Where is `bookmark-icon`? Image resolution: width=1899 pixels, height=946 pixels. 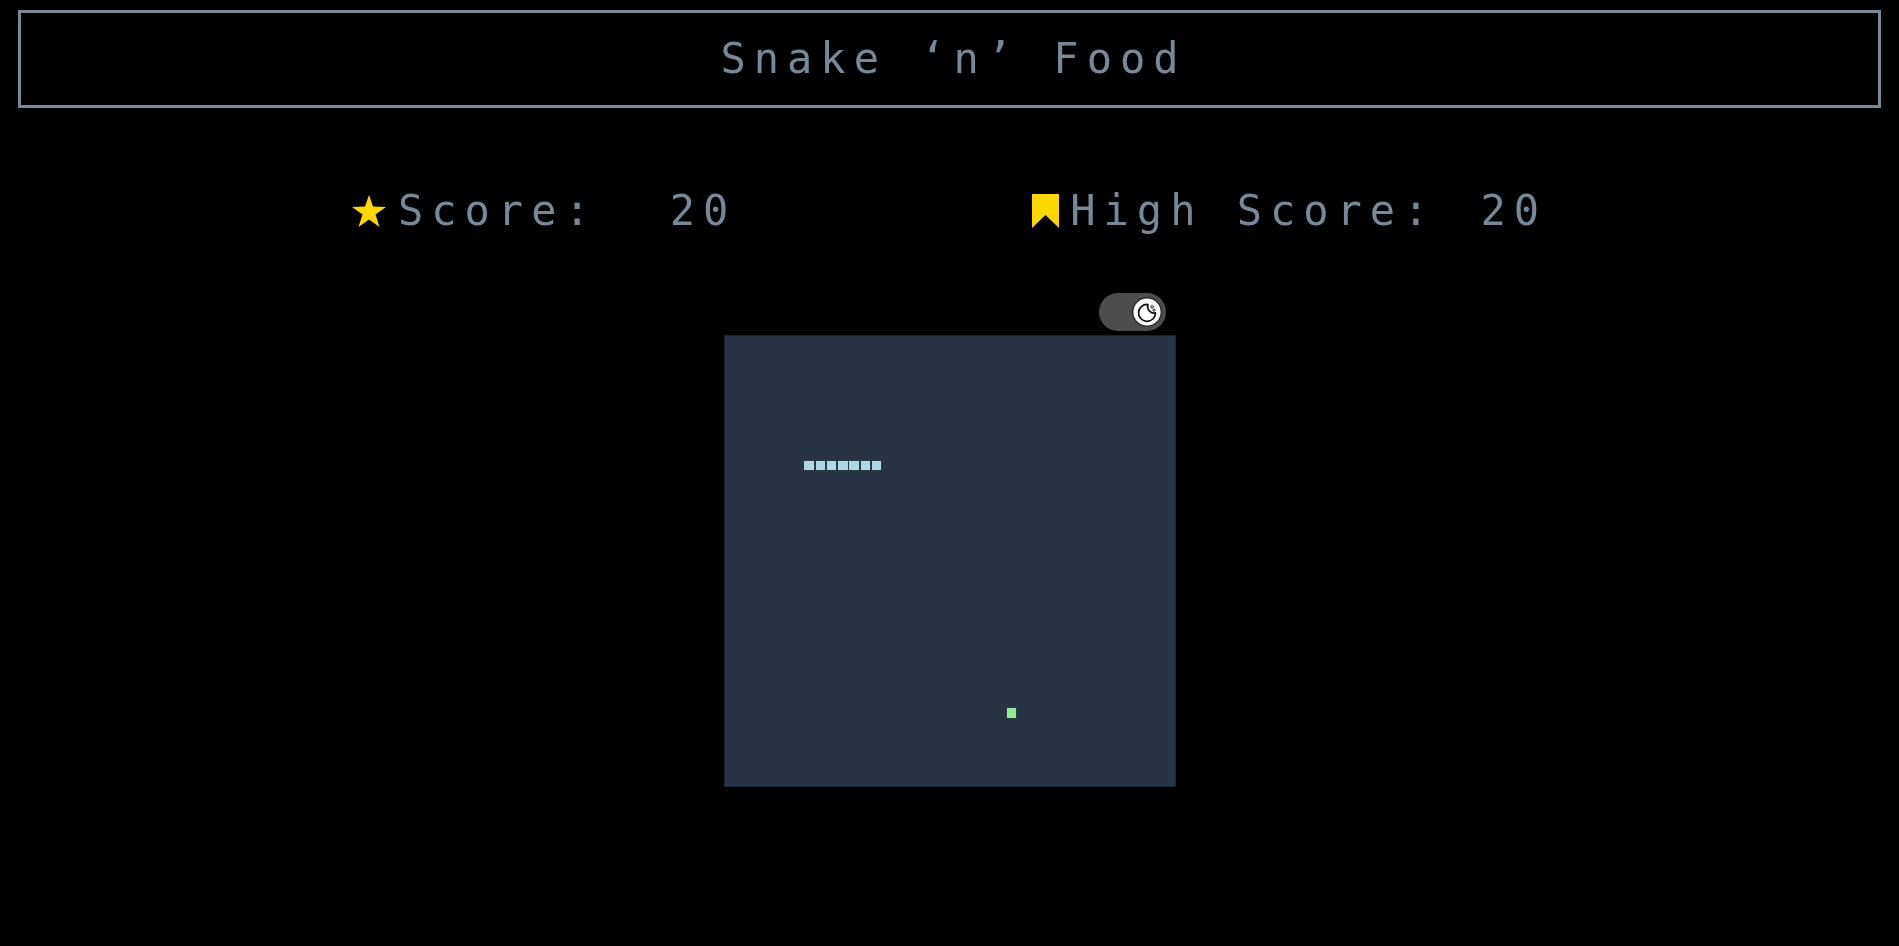 bookmark-icon is located at coordinates (1046, 211).